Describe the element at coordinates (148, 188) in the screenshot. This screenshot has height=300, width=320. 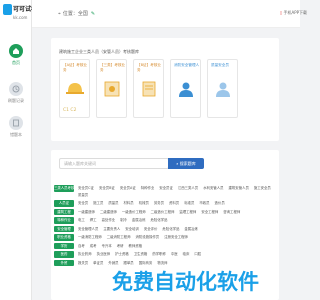
I see `category-link: 特种作业` at that location.